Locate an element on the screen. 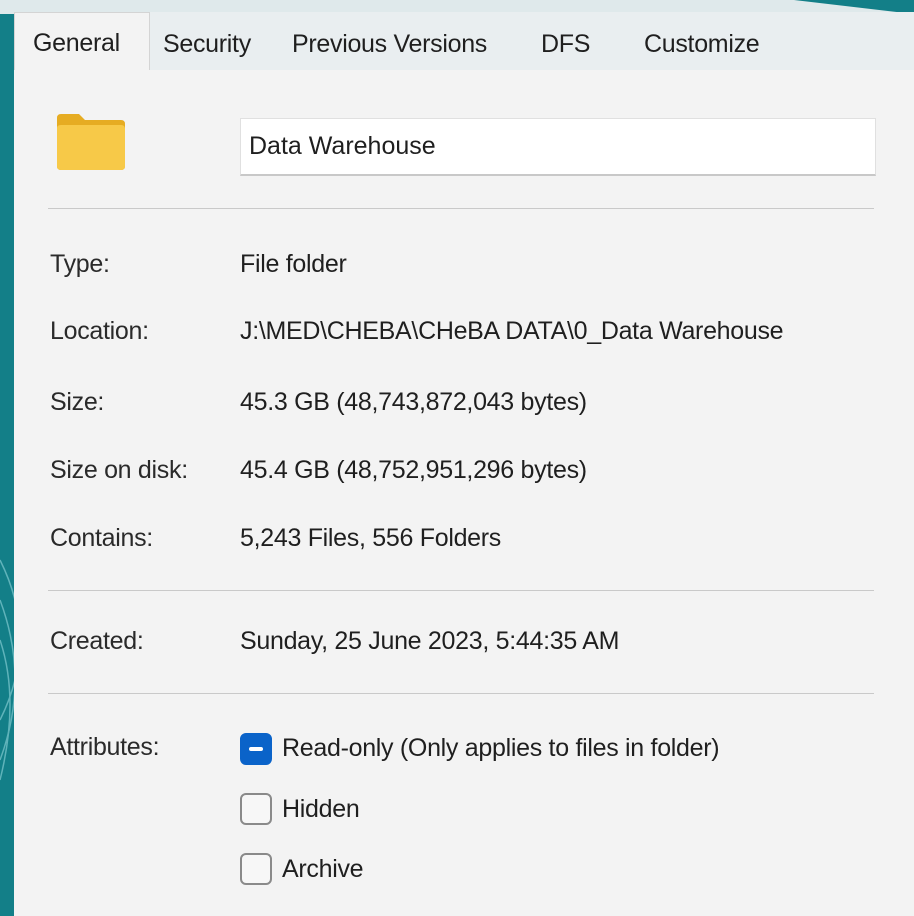 The height and width of the screenshot is (916, 914). tab-security: Security is located at coordinates (207, 42).